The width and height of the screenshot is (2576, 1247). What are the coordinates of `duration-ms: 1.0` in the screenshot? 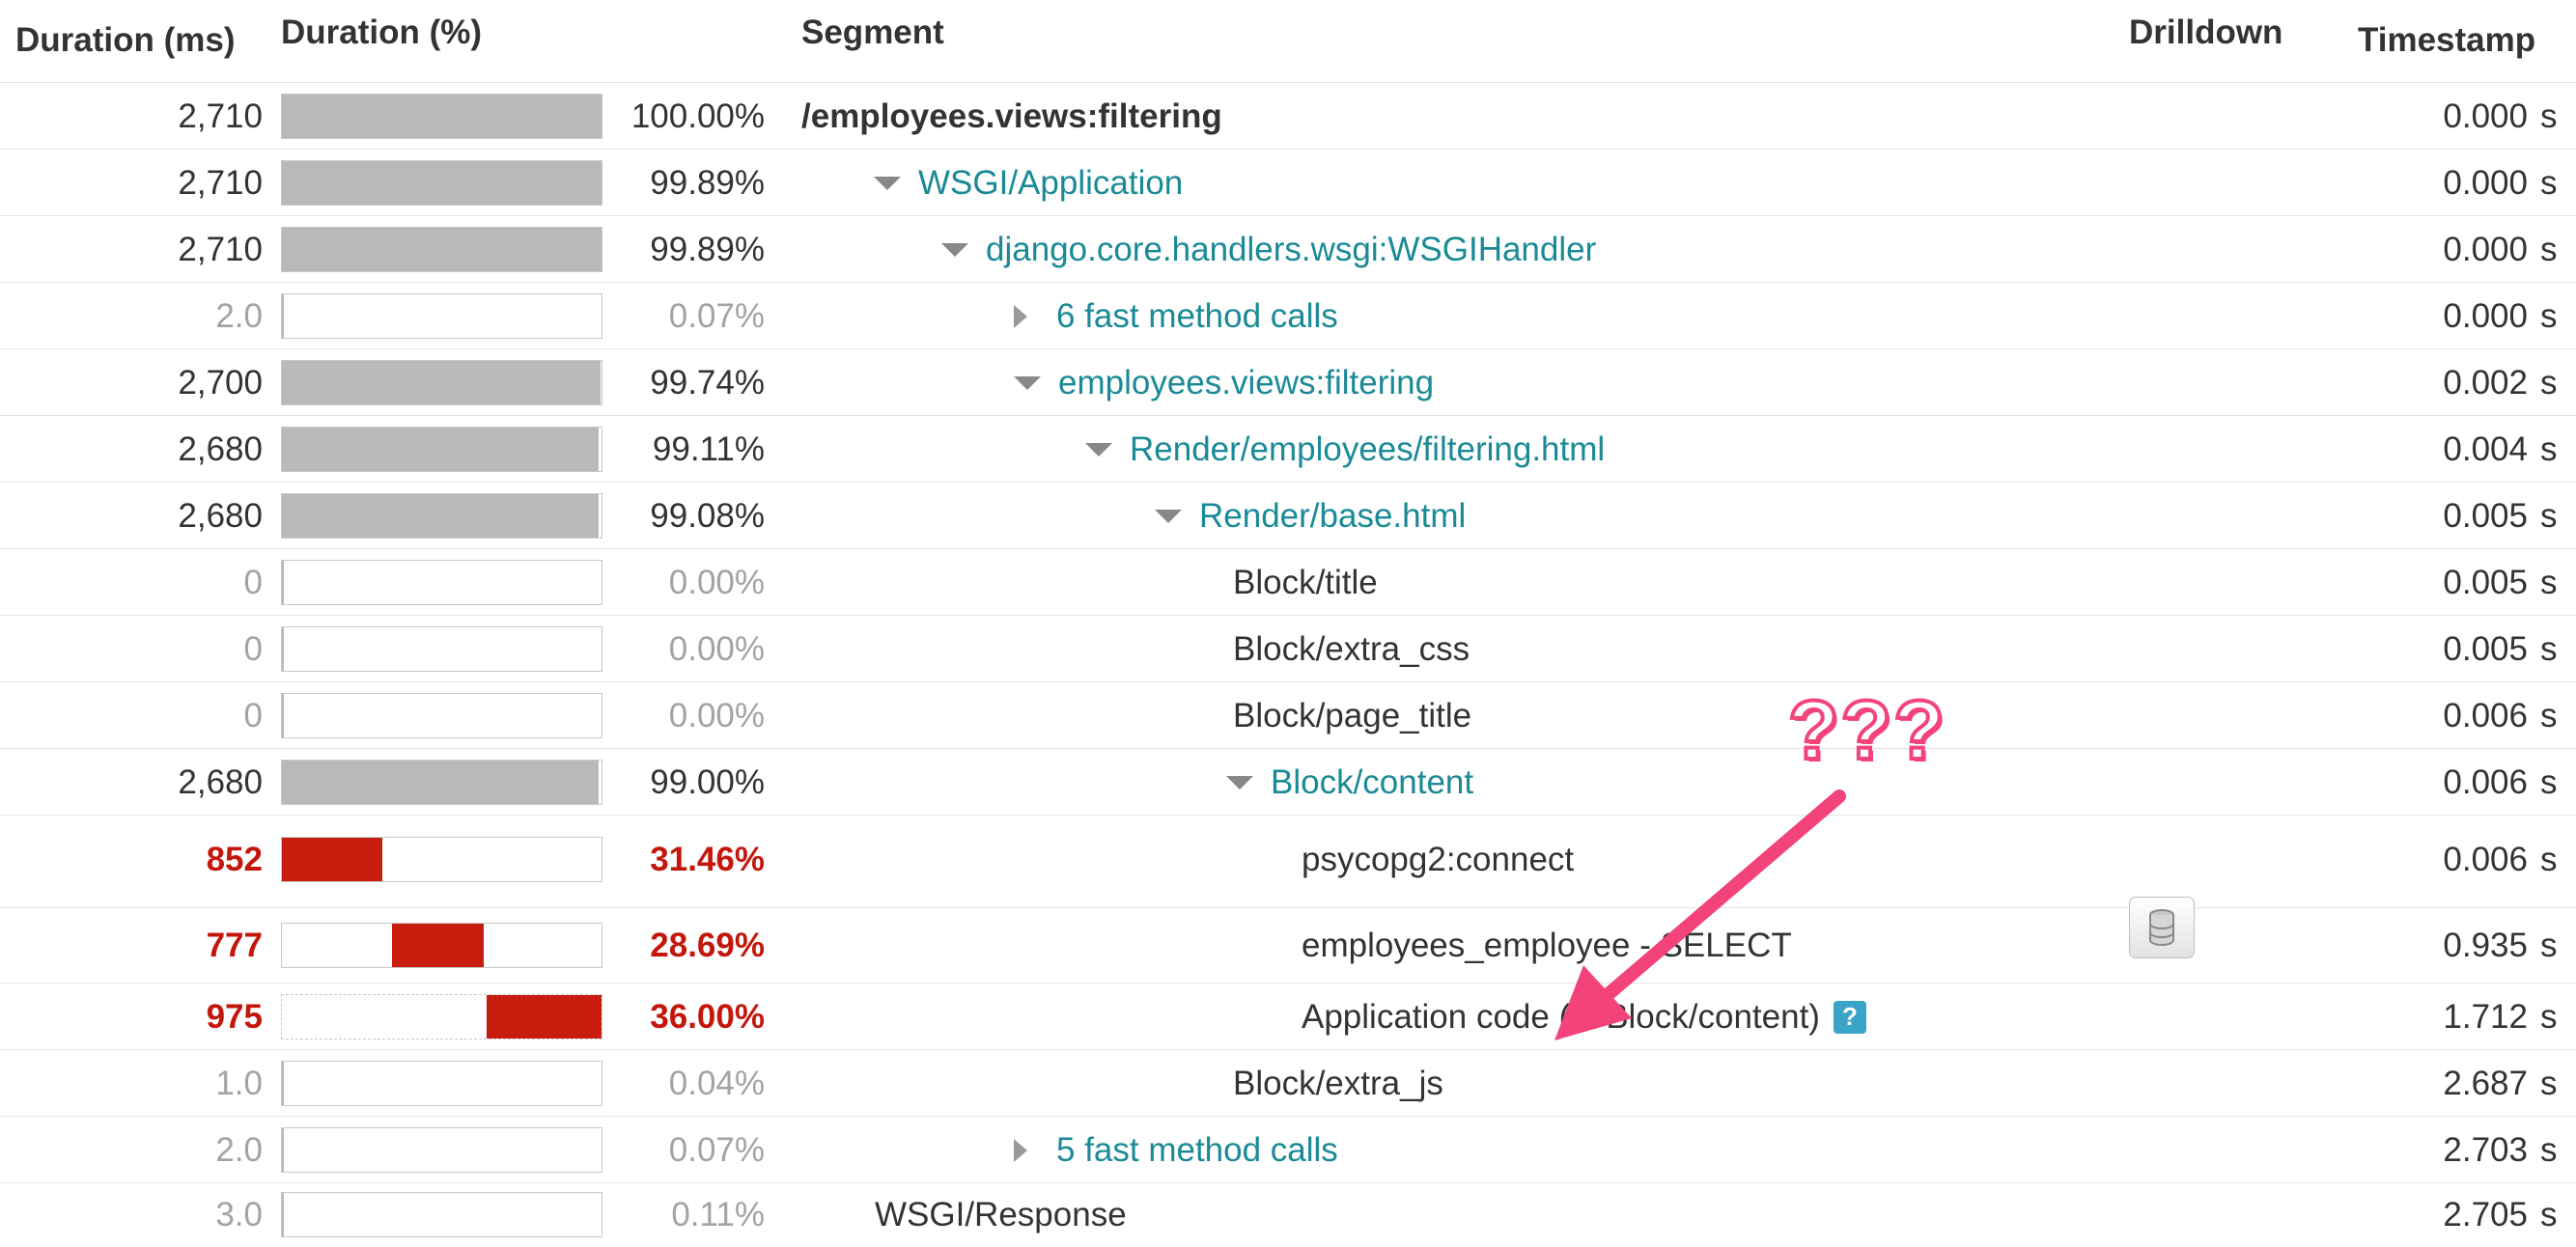 It's located at (239, 1083).